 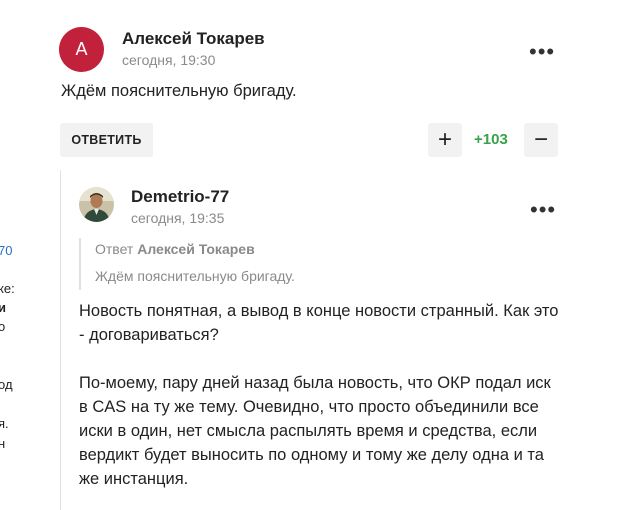 I want to click on upvote-button: +, so click(x=445, y=140).